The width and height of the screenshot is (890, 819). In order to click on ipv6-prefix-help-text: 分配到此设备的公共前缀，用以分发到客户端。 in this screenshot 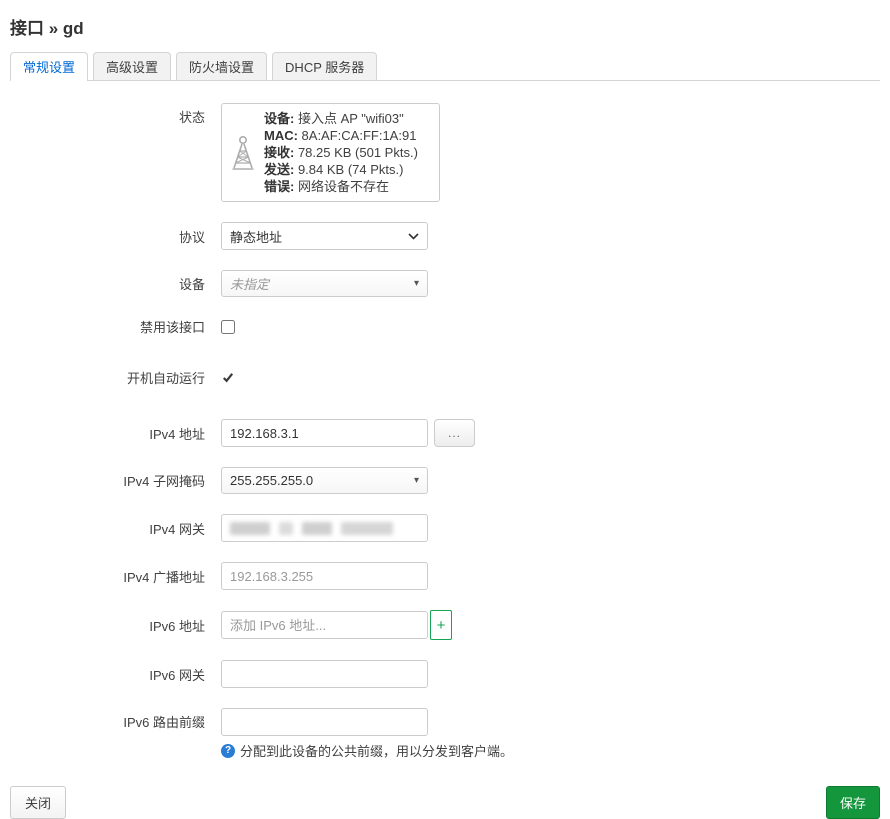, I will do `click(377, 751)`.